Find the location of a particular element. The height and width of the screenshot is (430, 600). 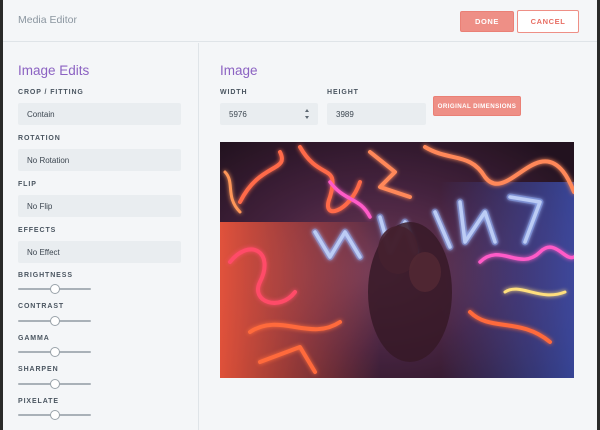

flip-label: FLIP is located at coordinates (27, 184).